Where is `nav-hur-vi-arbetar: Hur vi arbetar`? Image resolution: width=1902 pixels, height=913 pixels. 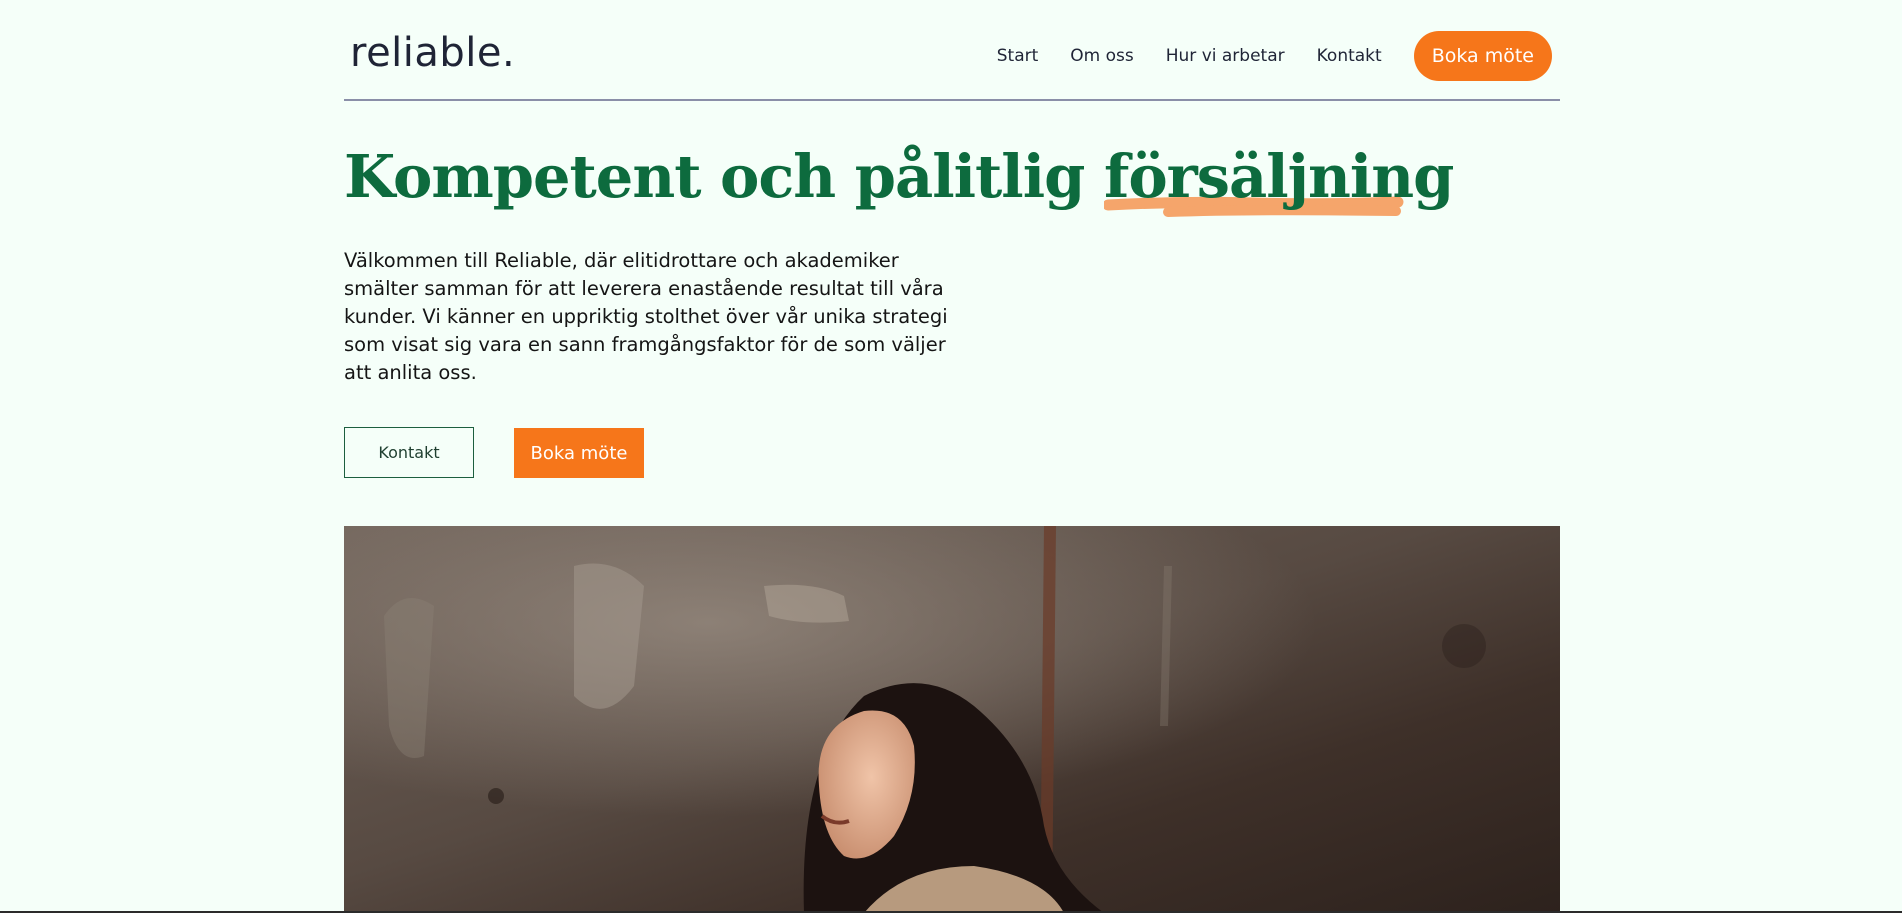
nav-hur-vi-arbetar: Hur vi arbetar is located at coordinates (1225, 56).